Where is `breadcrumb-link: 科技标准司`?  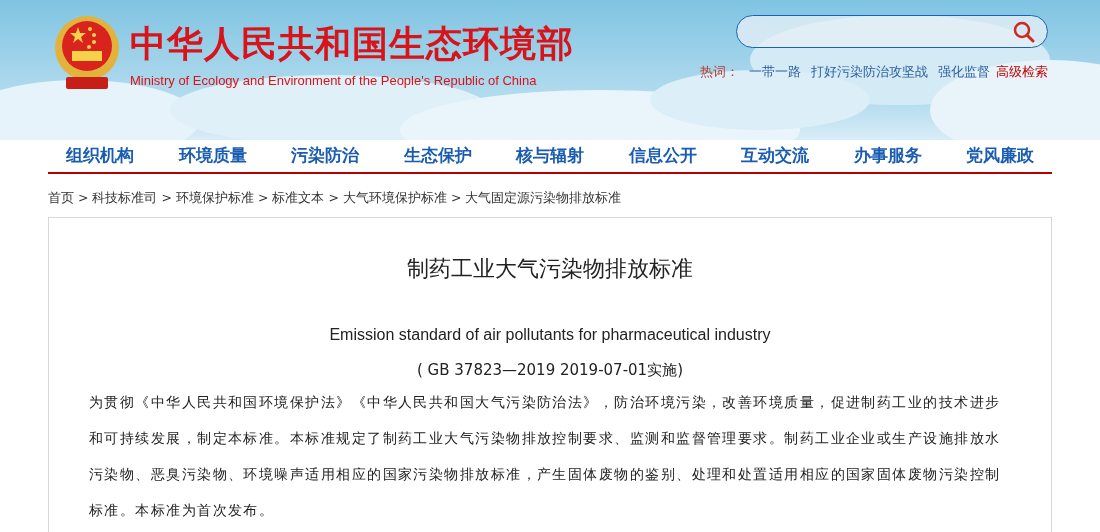
breadcrumb-link: 科技标准司 is located at coordinates (125, 198).